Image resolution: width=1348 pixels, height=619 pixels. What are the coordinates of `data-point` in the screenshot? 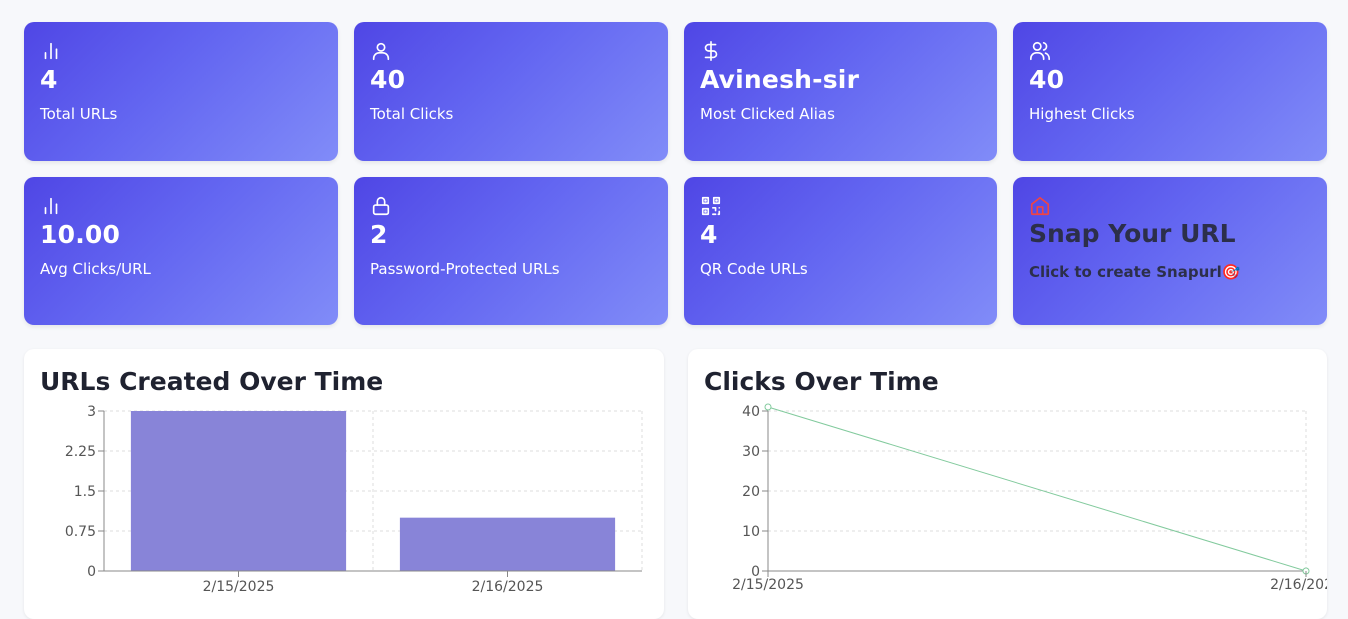 It's located at (768, 407).